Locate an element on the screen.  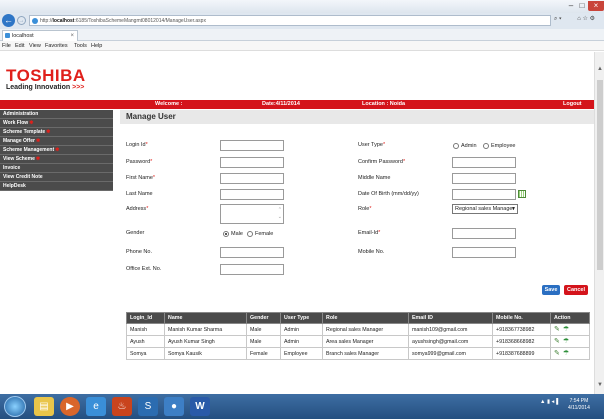
internet-explorer-icon: e is located at coordinates (96, 406).